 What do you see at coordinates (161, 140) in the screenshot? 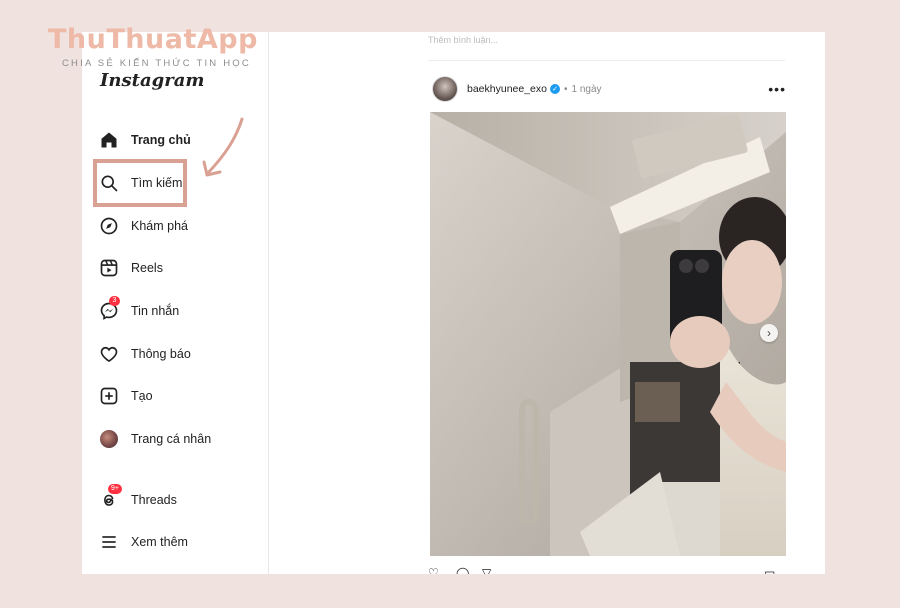
I see `sidebar-item-label: Trang chủ` at bounding box center [161, 140].